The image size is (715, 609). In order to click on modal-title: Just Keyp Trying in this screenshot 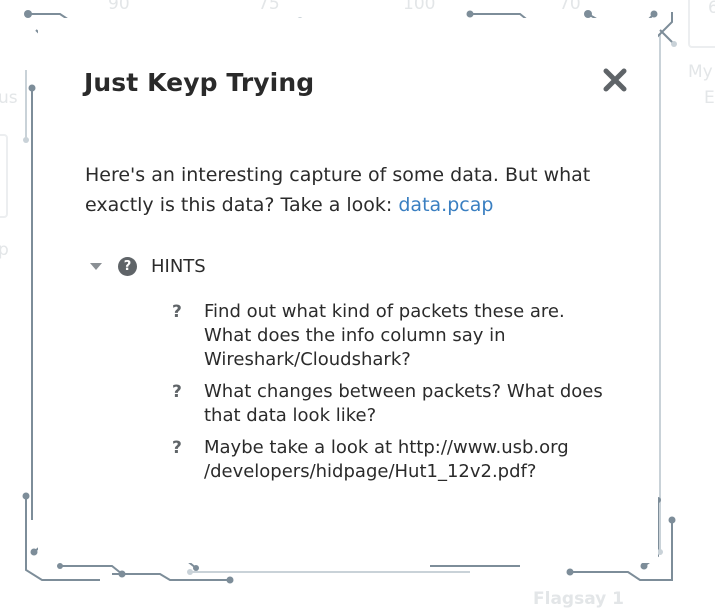, I will do `click(199, 82)`.